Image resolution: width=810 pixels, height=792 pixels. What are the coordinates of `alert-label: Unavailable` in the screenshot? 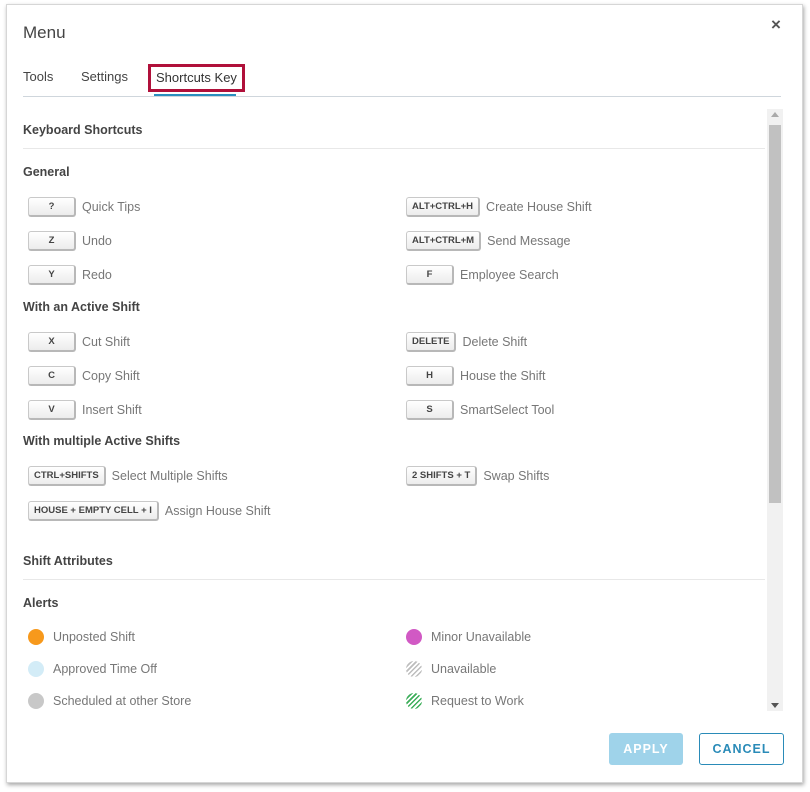 It's located at (464, 669).